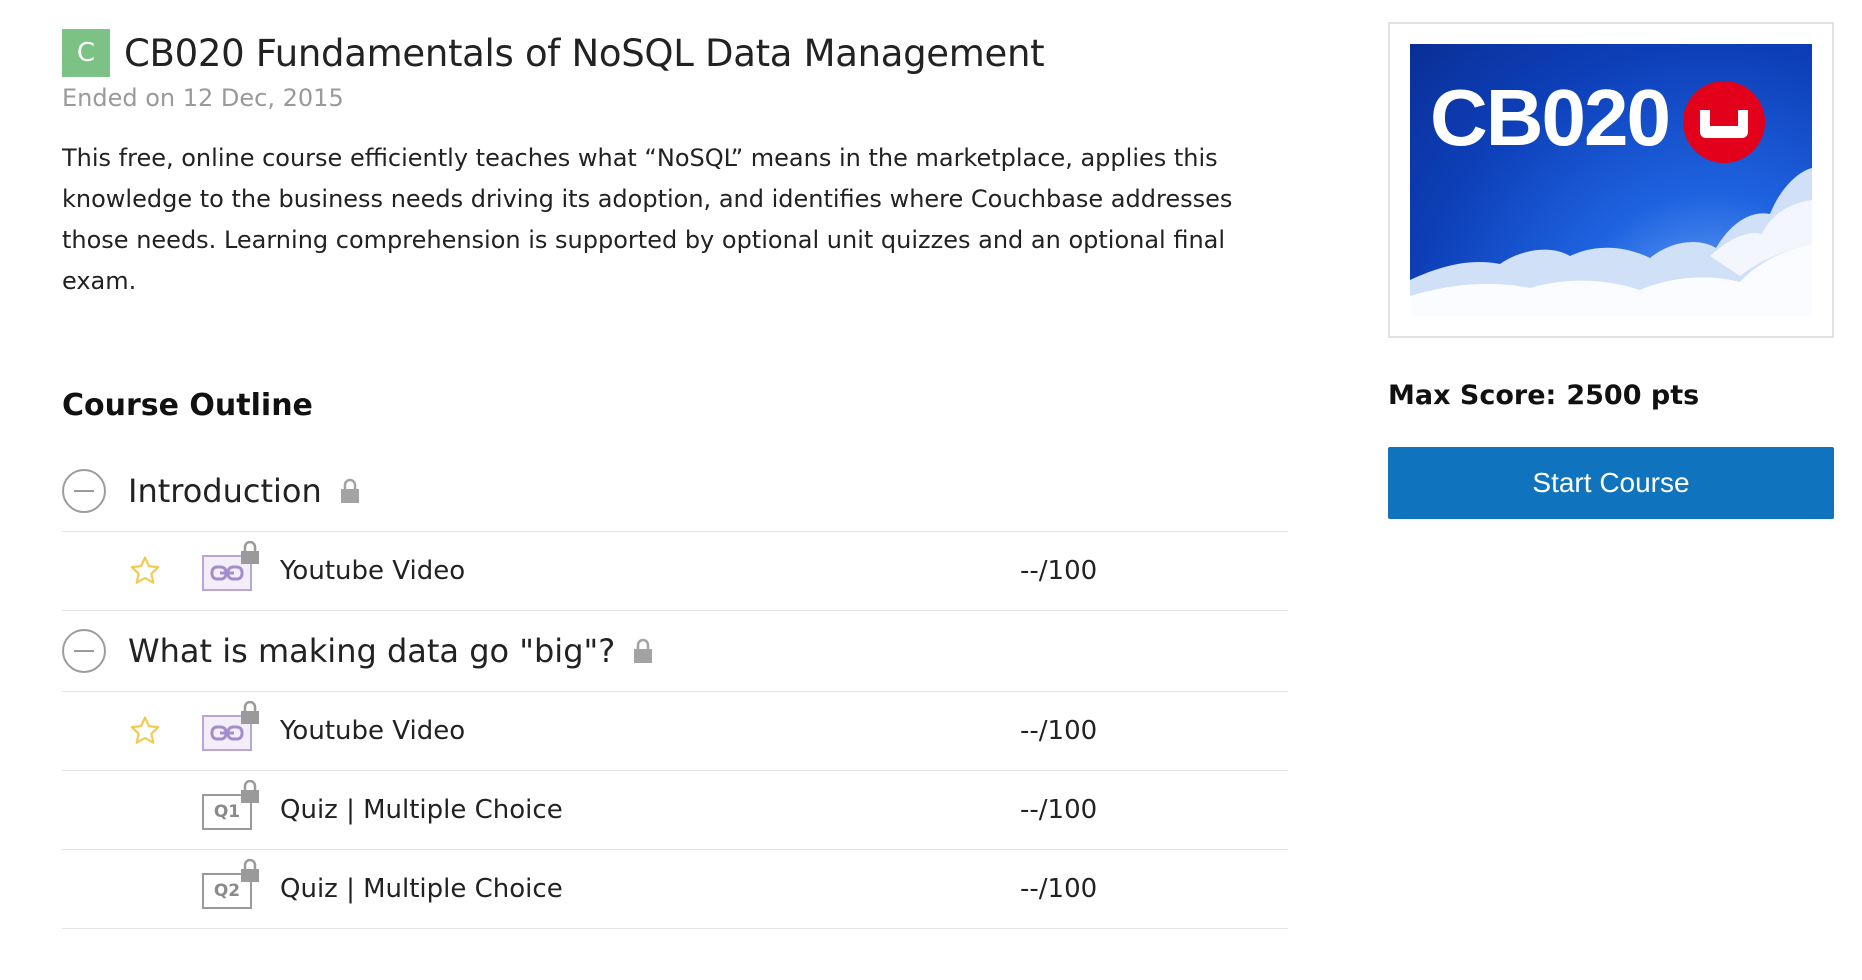 The image size is (1862, 980). Describe the element at coordinates (1724, 124) in the screenshot. I see `couchbase-logo-icon` at that location.